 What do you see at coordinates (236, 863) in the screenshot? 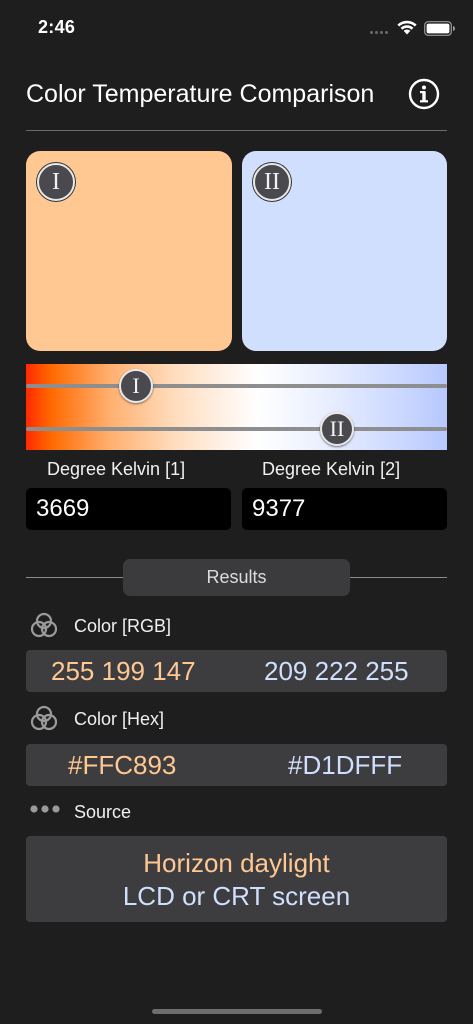
I see `source-value-1: Horizon daylight` at bounding box center [236, 863].